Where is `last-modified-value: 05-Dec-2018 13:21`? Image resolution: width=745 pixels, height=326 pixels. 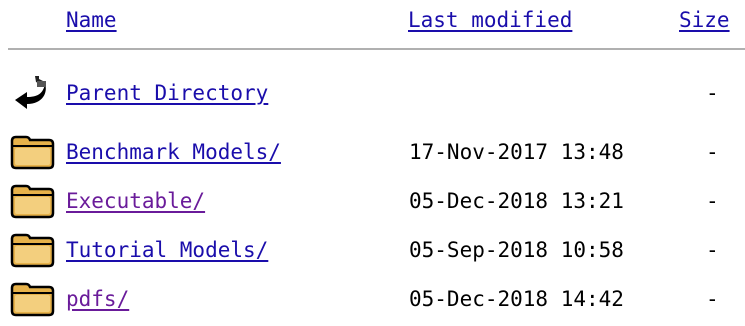
last-modified-value: 05-Dec-2018 13:21 is located at coordinates (516, 201).